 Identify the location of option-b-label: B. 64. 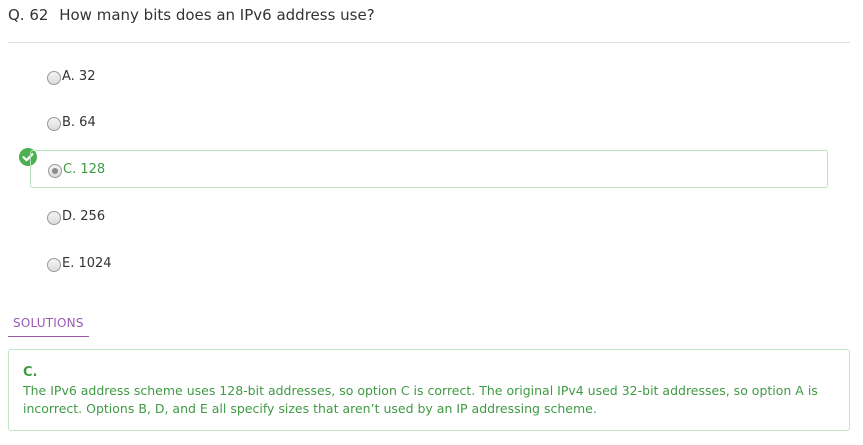
(79, 122).